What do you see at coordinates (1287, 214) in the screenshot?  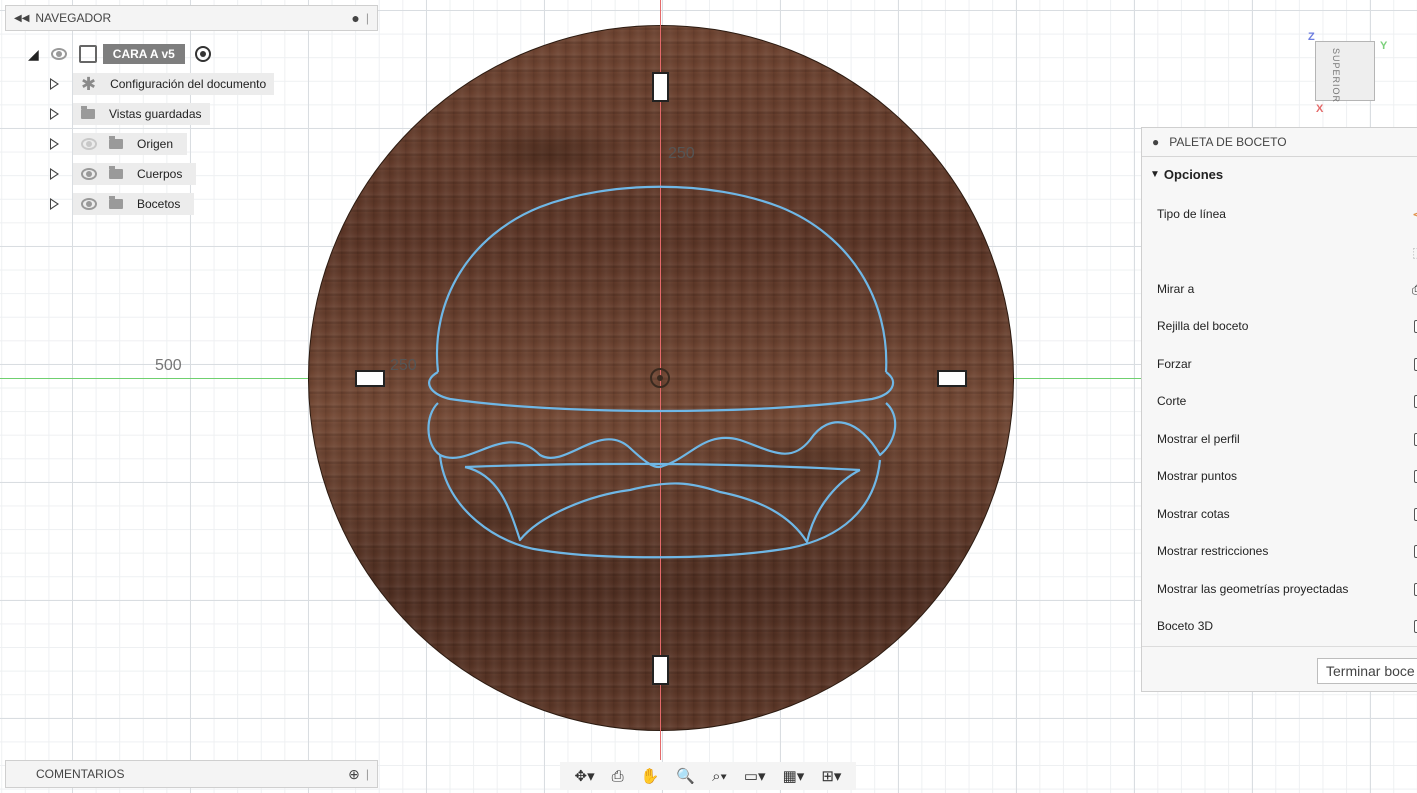 I see `palette-row-line-type: Tipo de línea ⋖` at bounding box center [1287, 214].